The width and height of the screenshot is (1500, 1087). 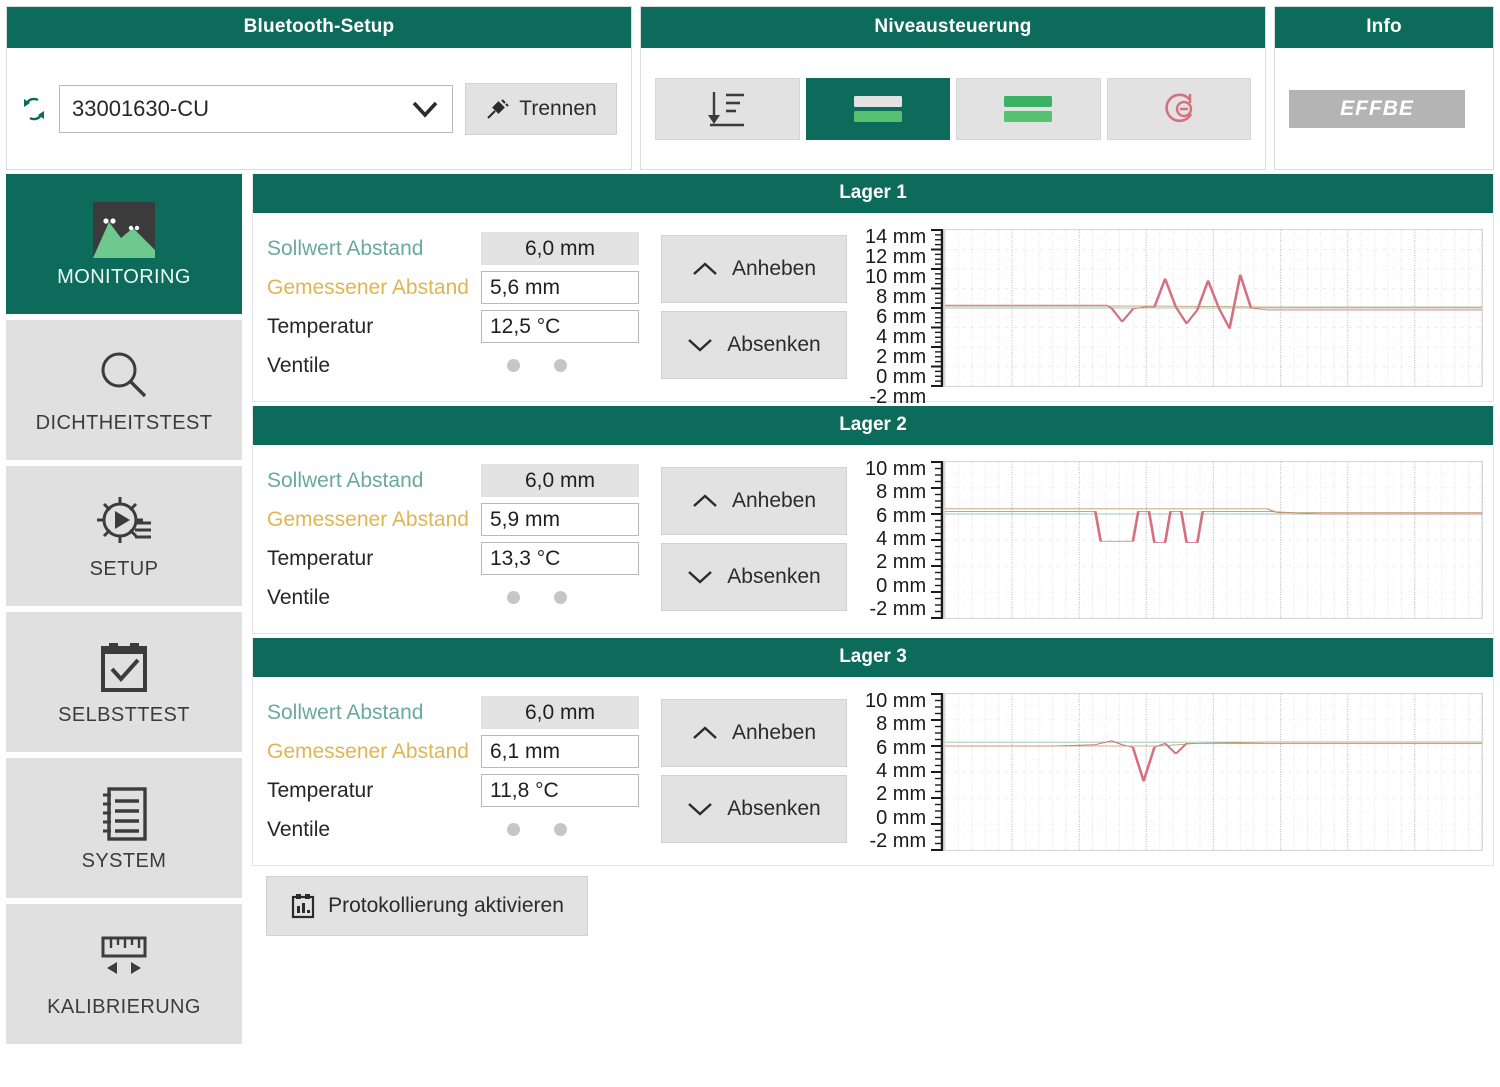 What do you see at coordinates (124, 814) in the screenshot?
I see `notebook-icon` at bounding box center [124, 814].